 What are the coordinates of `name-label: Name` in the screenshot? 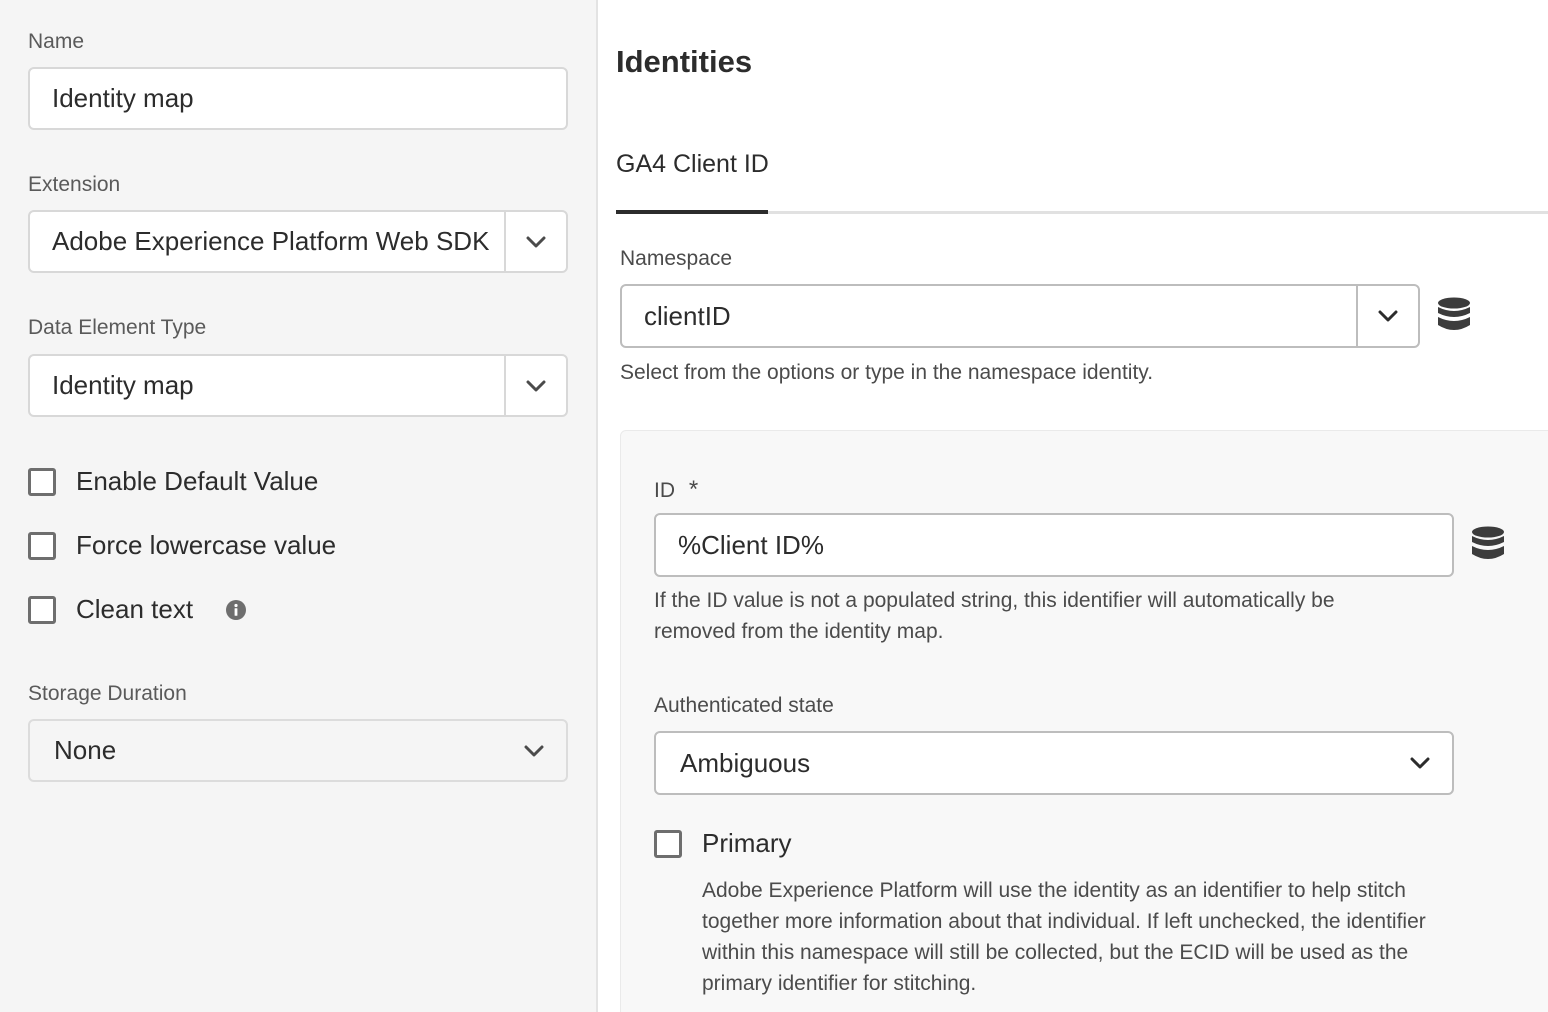 It's located at (56, 41).